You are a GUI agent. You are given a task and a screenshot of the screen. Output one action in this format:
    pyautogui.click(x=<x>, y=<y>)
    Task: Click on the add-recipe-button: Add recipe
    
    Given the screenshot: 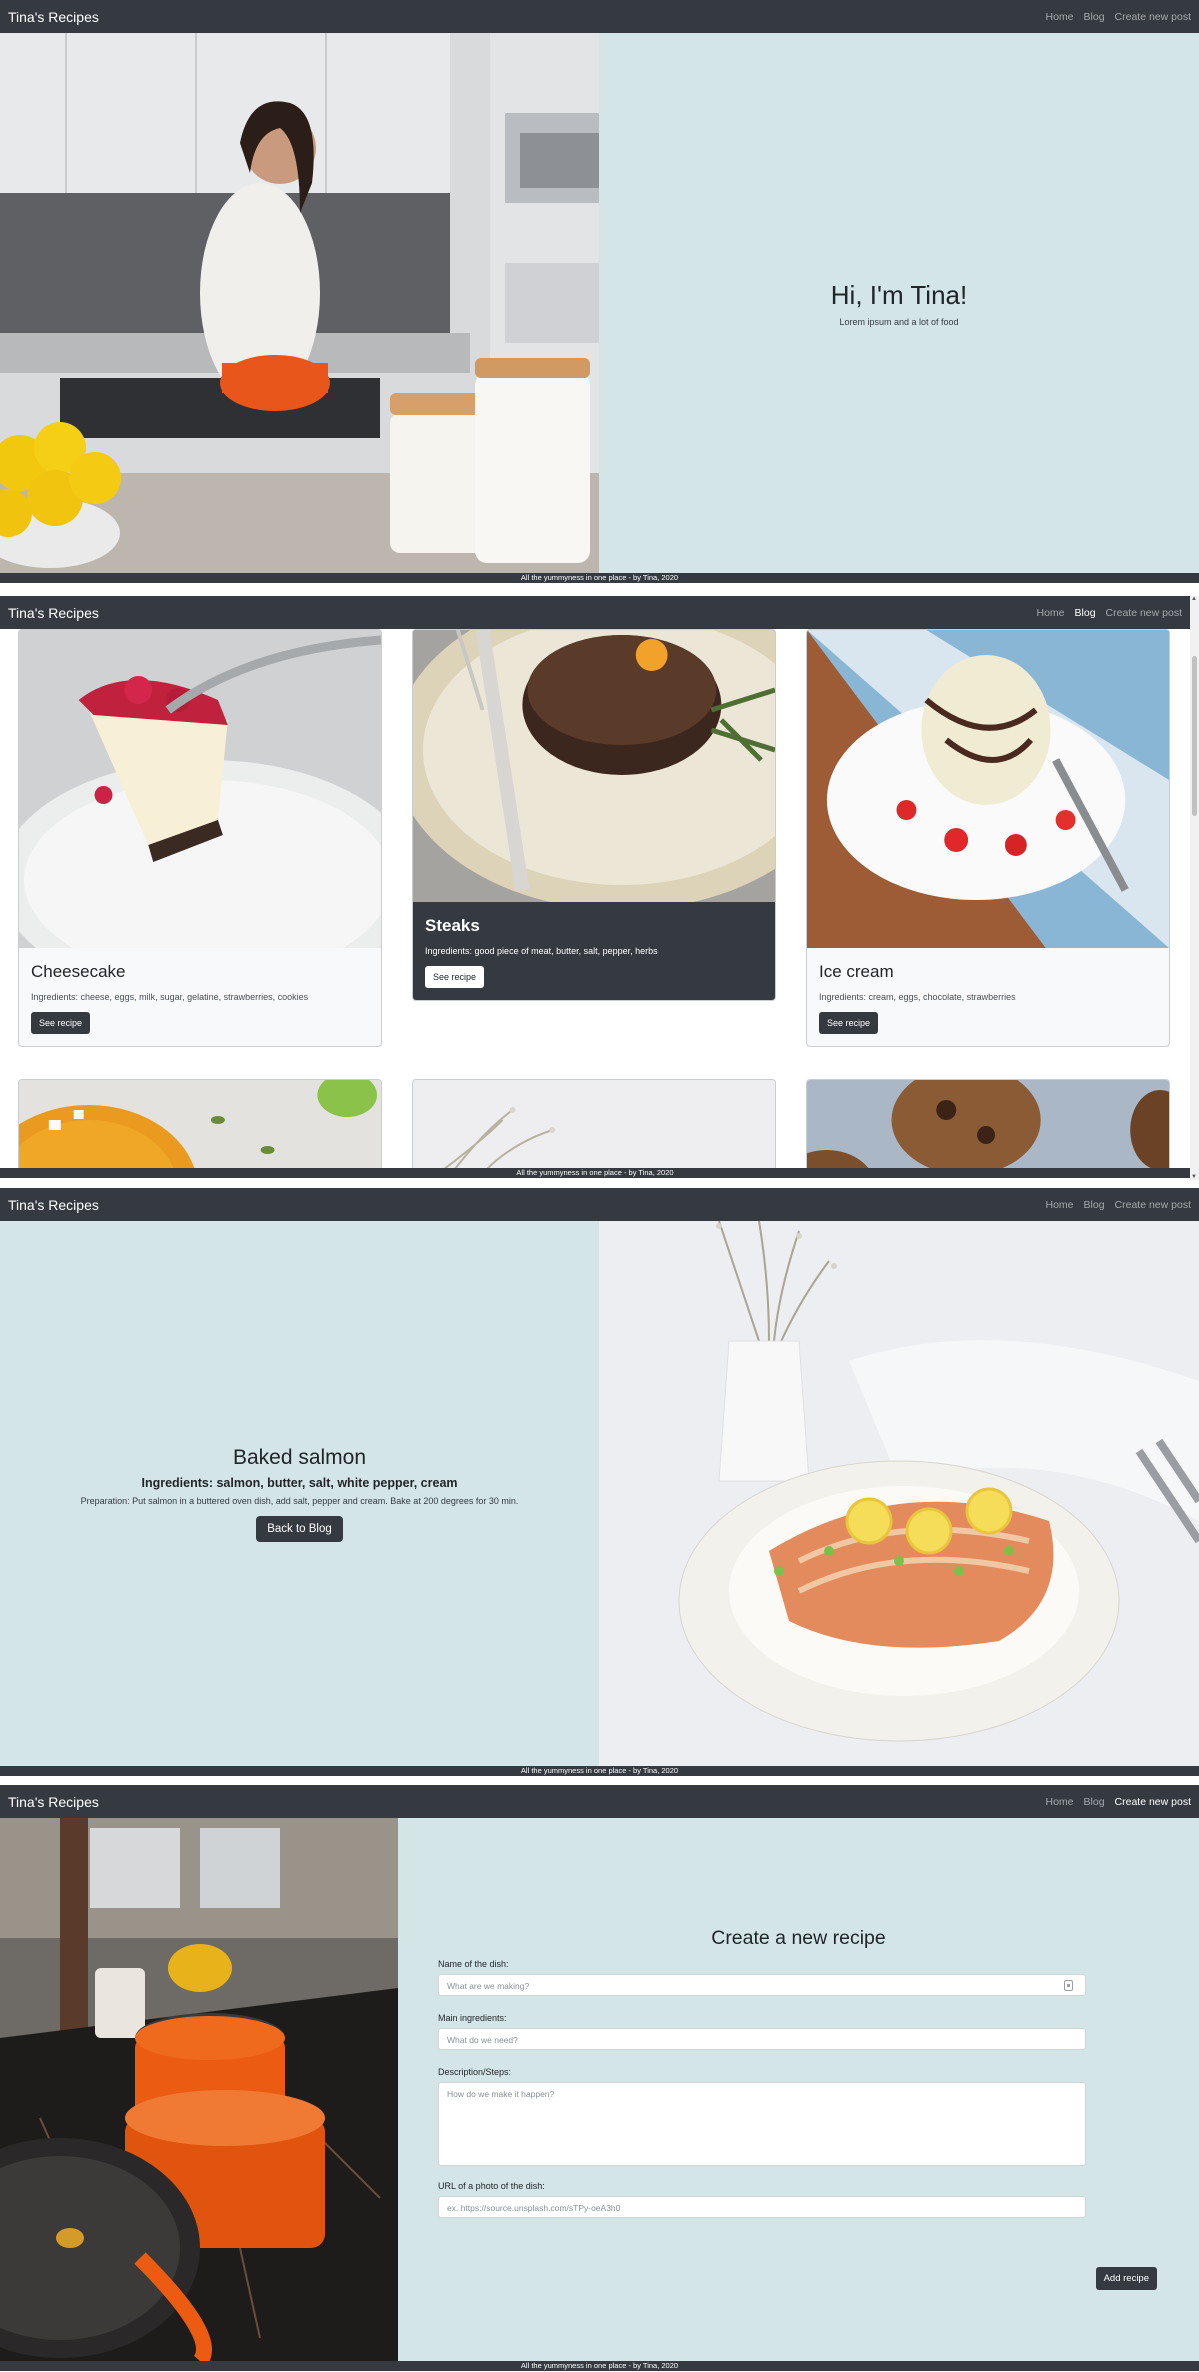 What is the action you would take?
    pyautogui.click(x=1126, y=2278)
    